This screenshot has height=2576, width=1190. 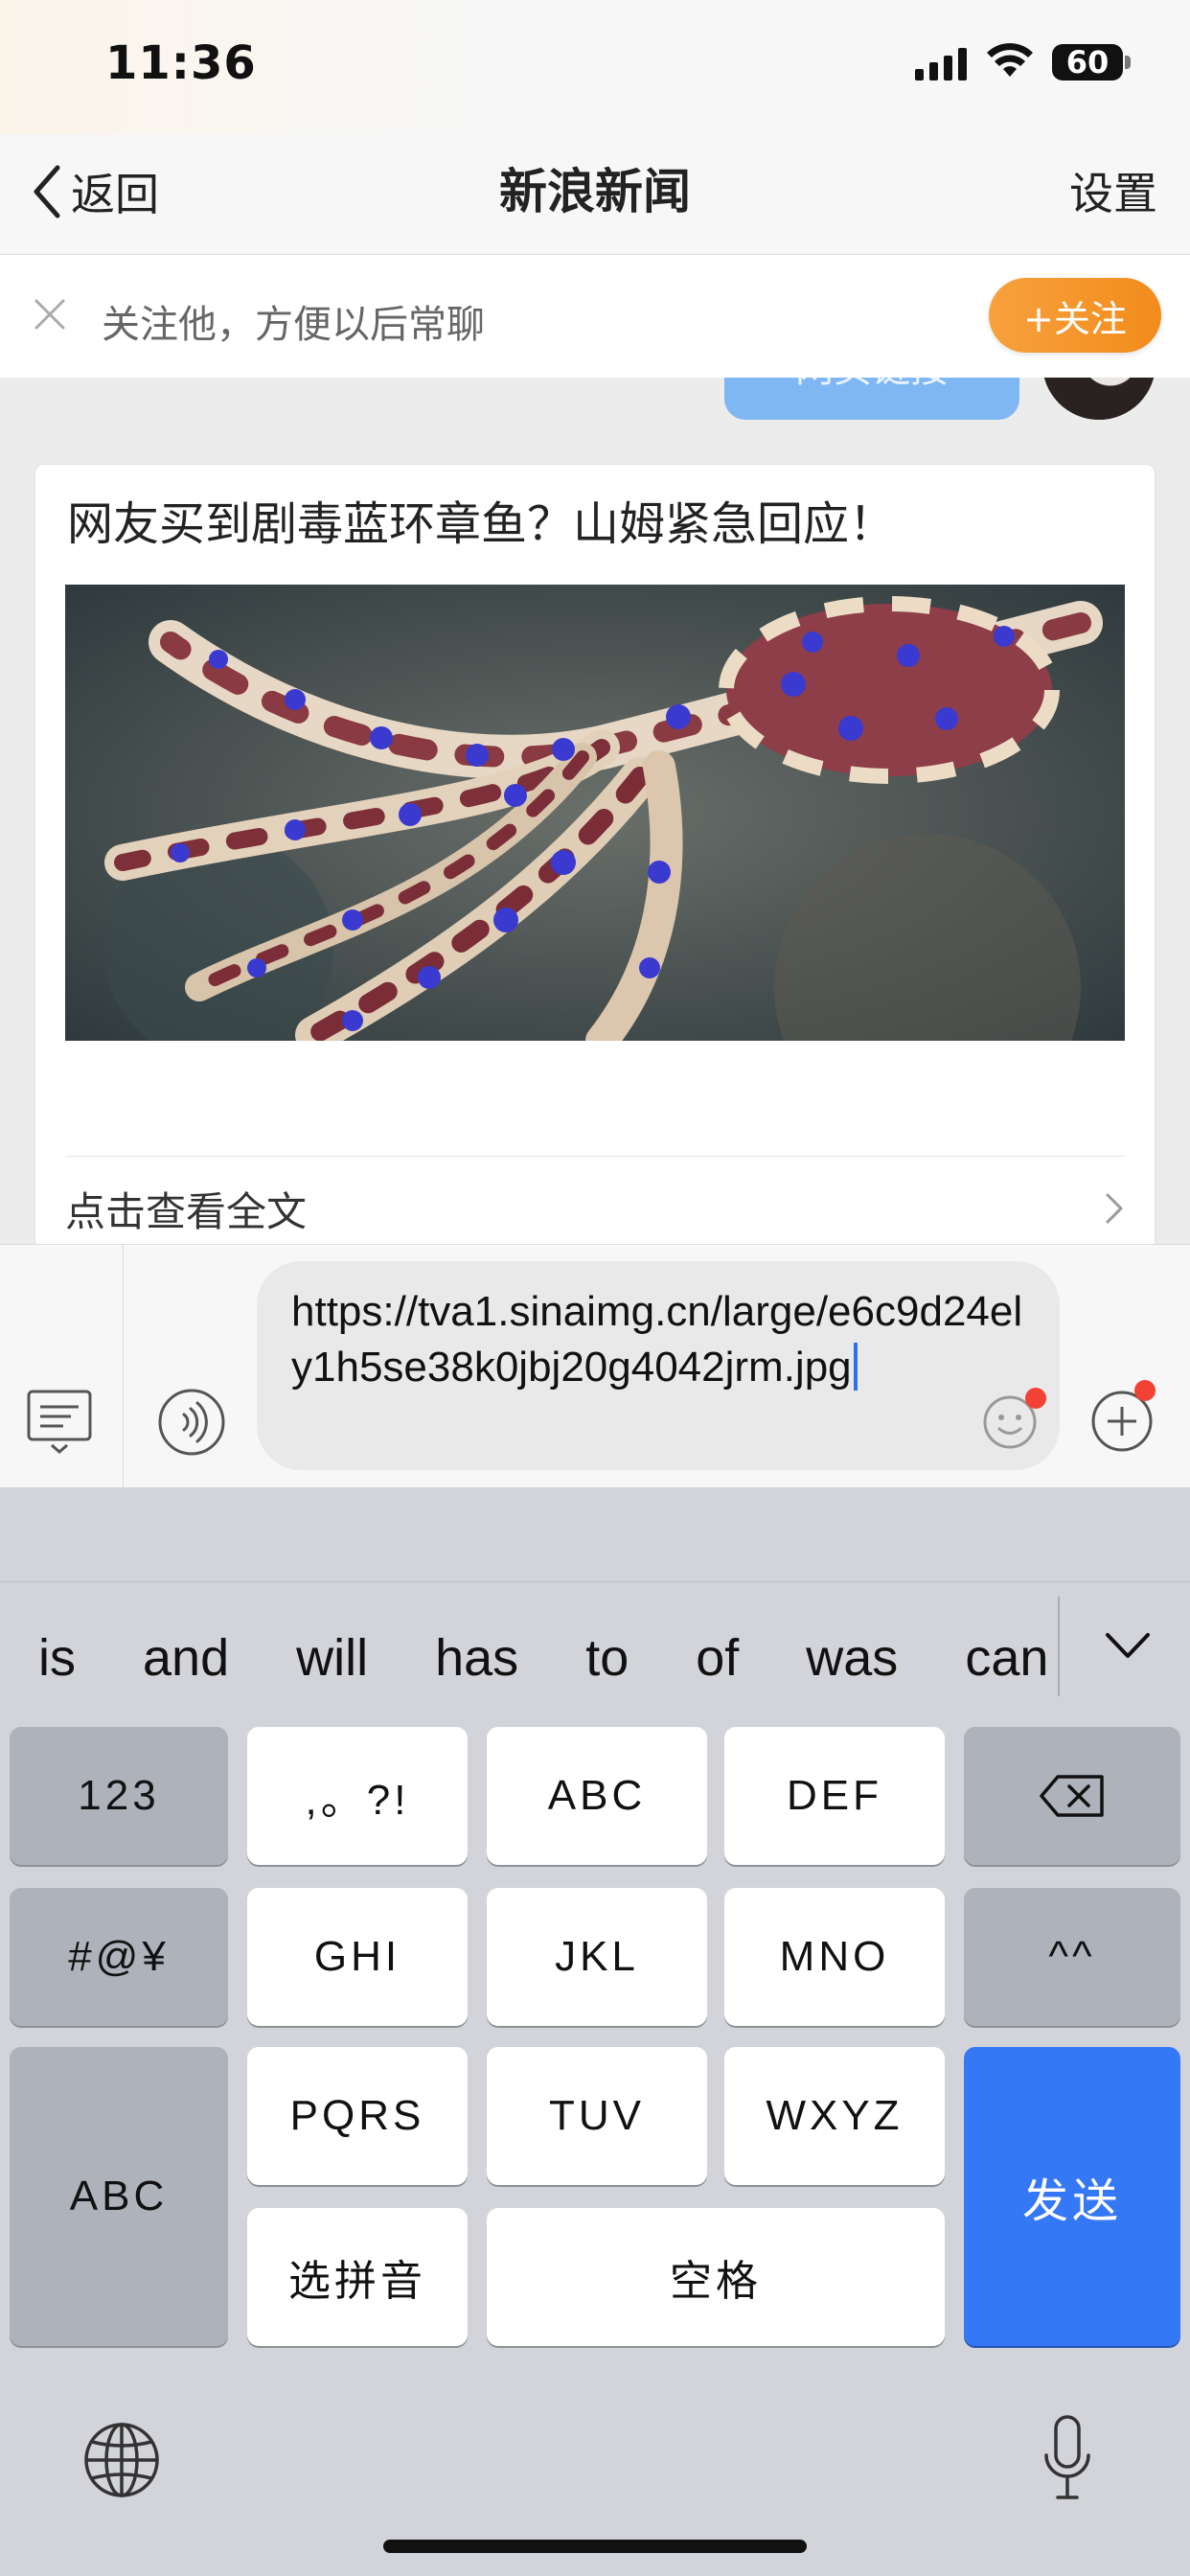 What do you see at coordinates (124, 1365) in the screenshot?
I see `input-bar-divider` at bounding box center [124, 1365].